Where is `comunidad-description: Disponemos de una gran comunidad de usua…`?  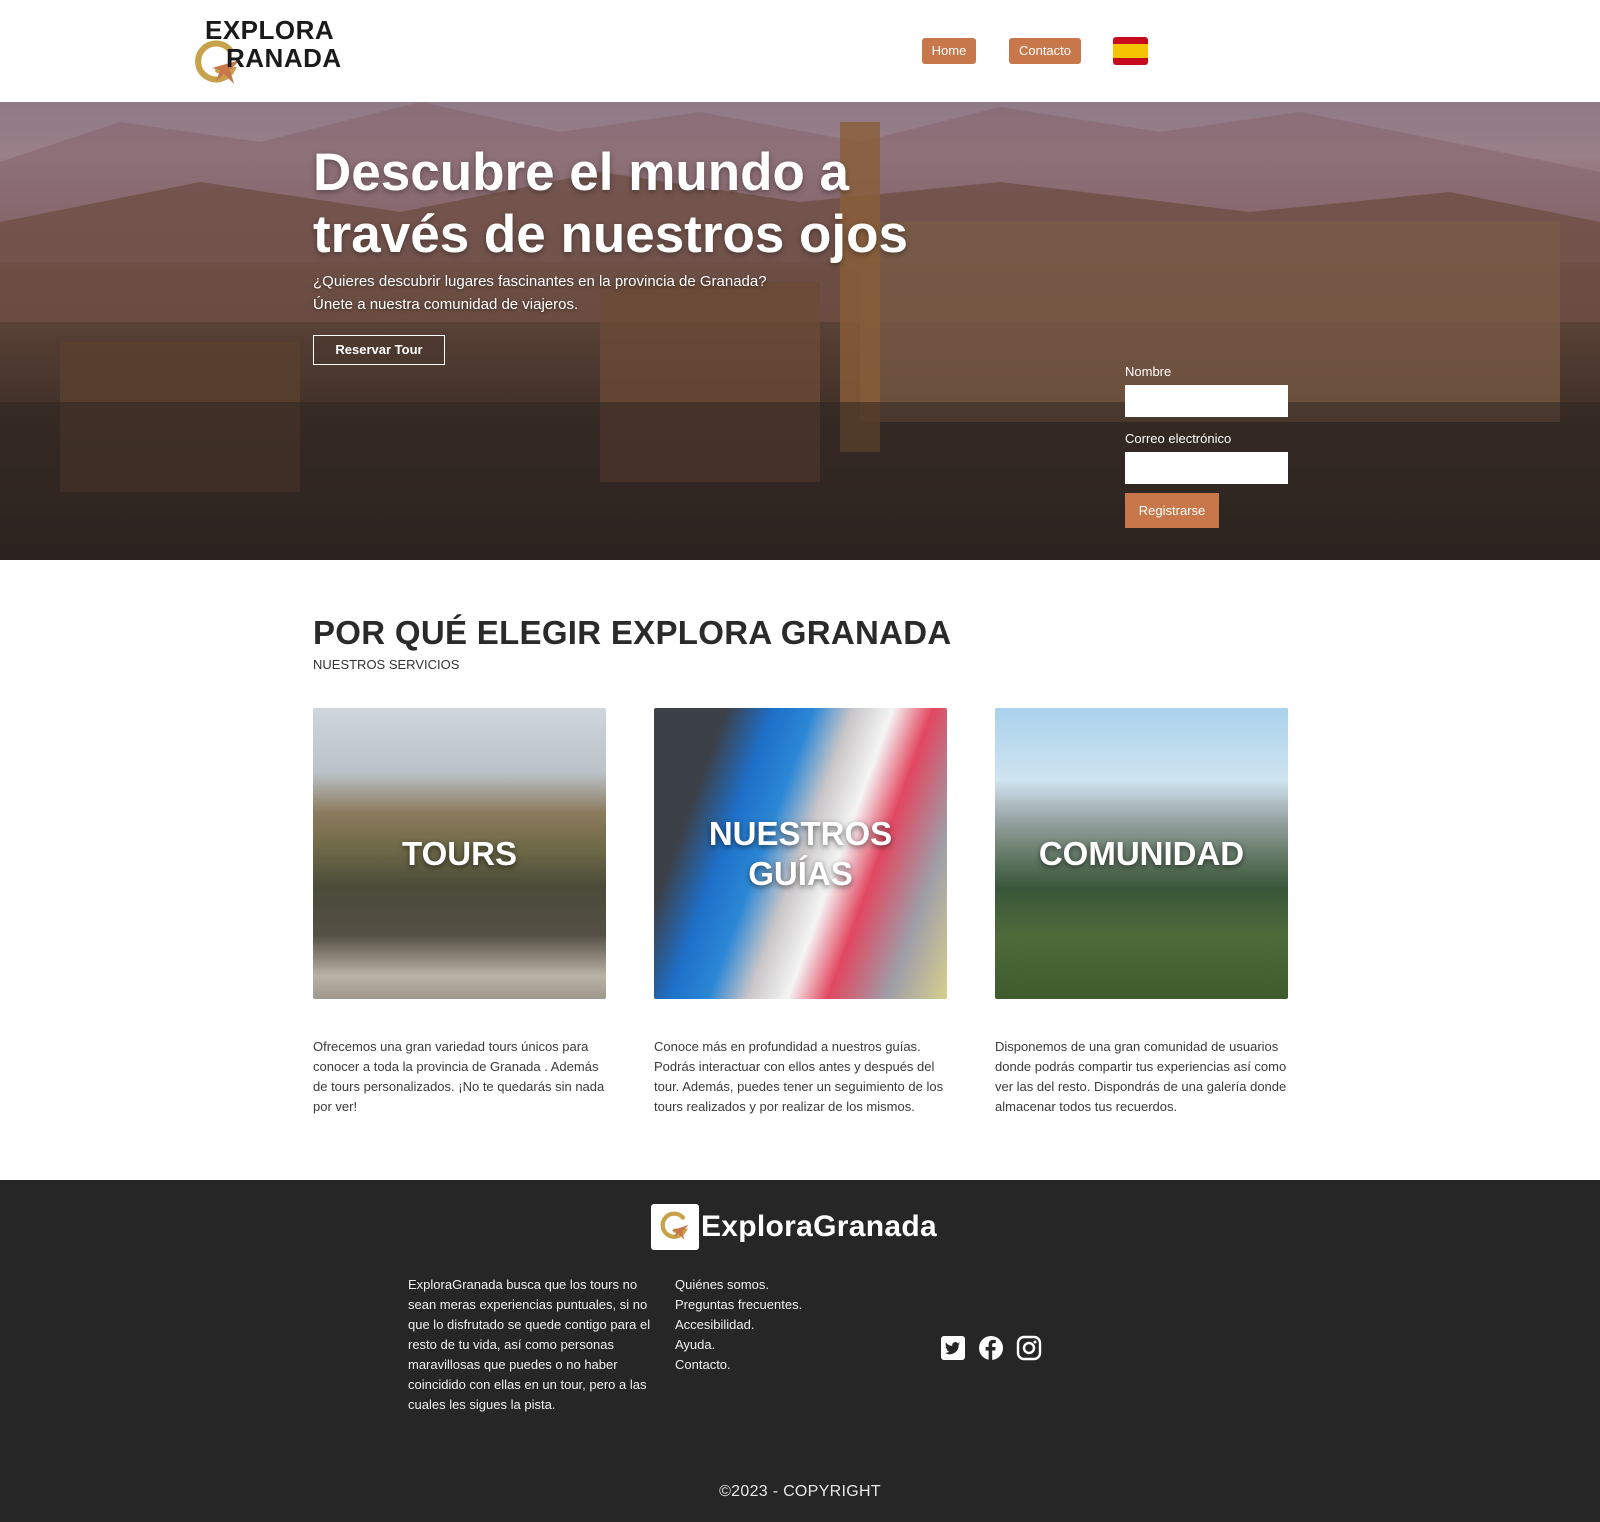
comunidad-description: Disponemos de una gran comunidad de usua… is located at coordinates (1141, 1076).